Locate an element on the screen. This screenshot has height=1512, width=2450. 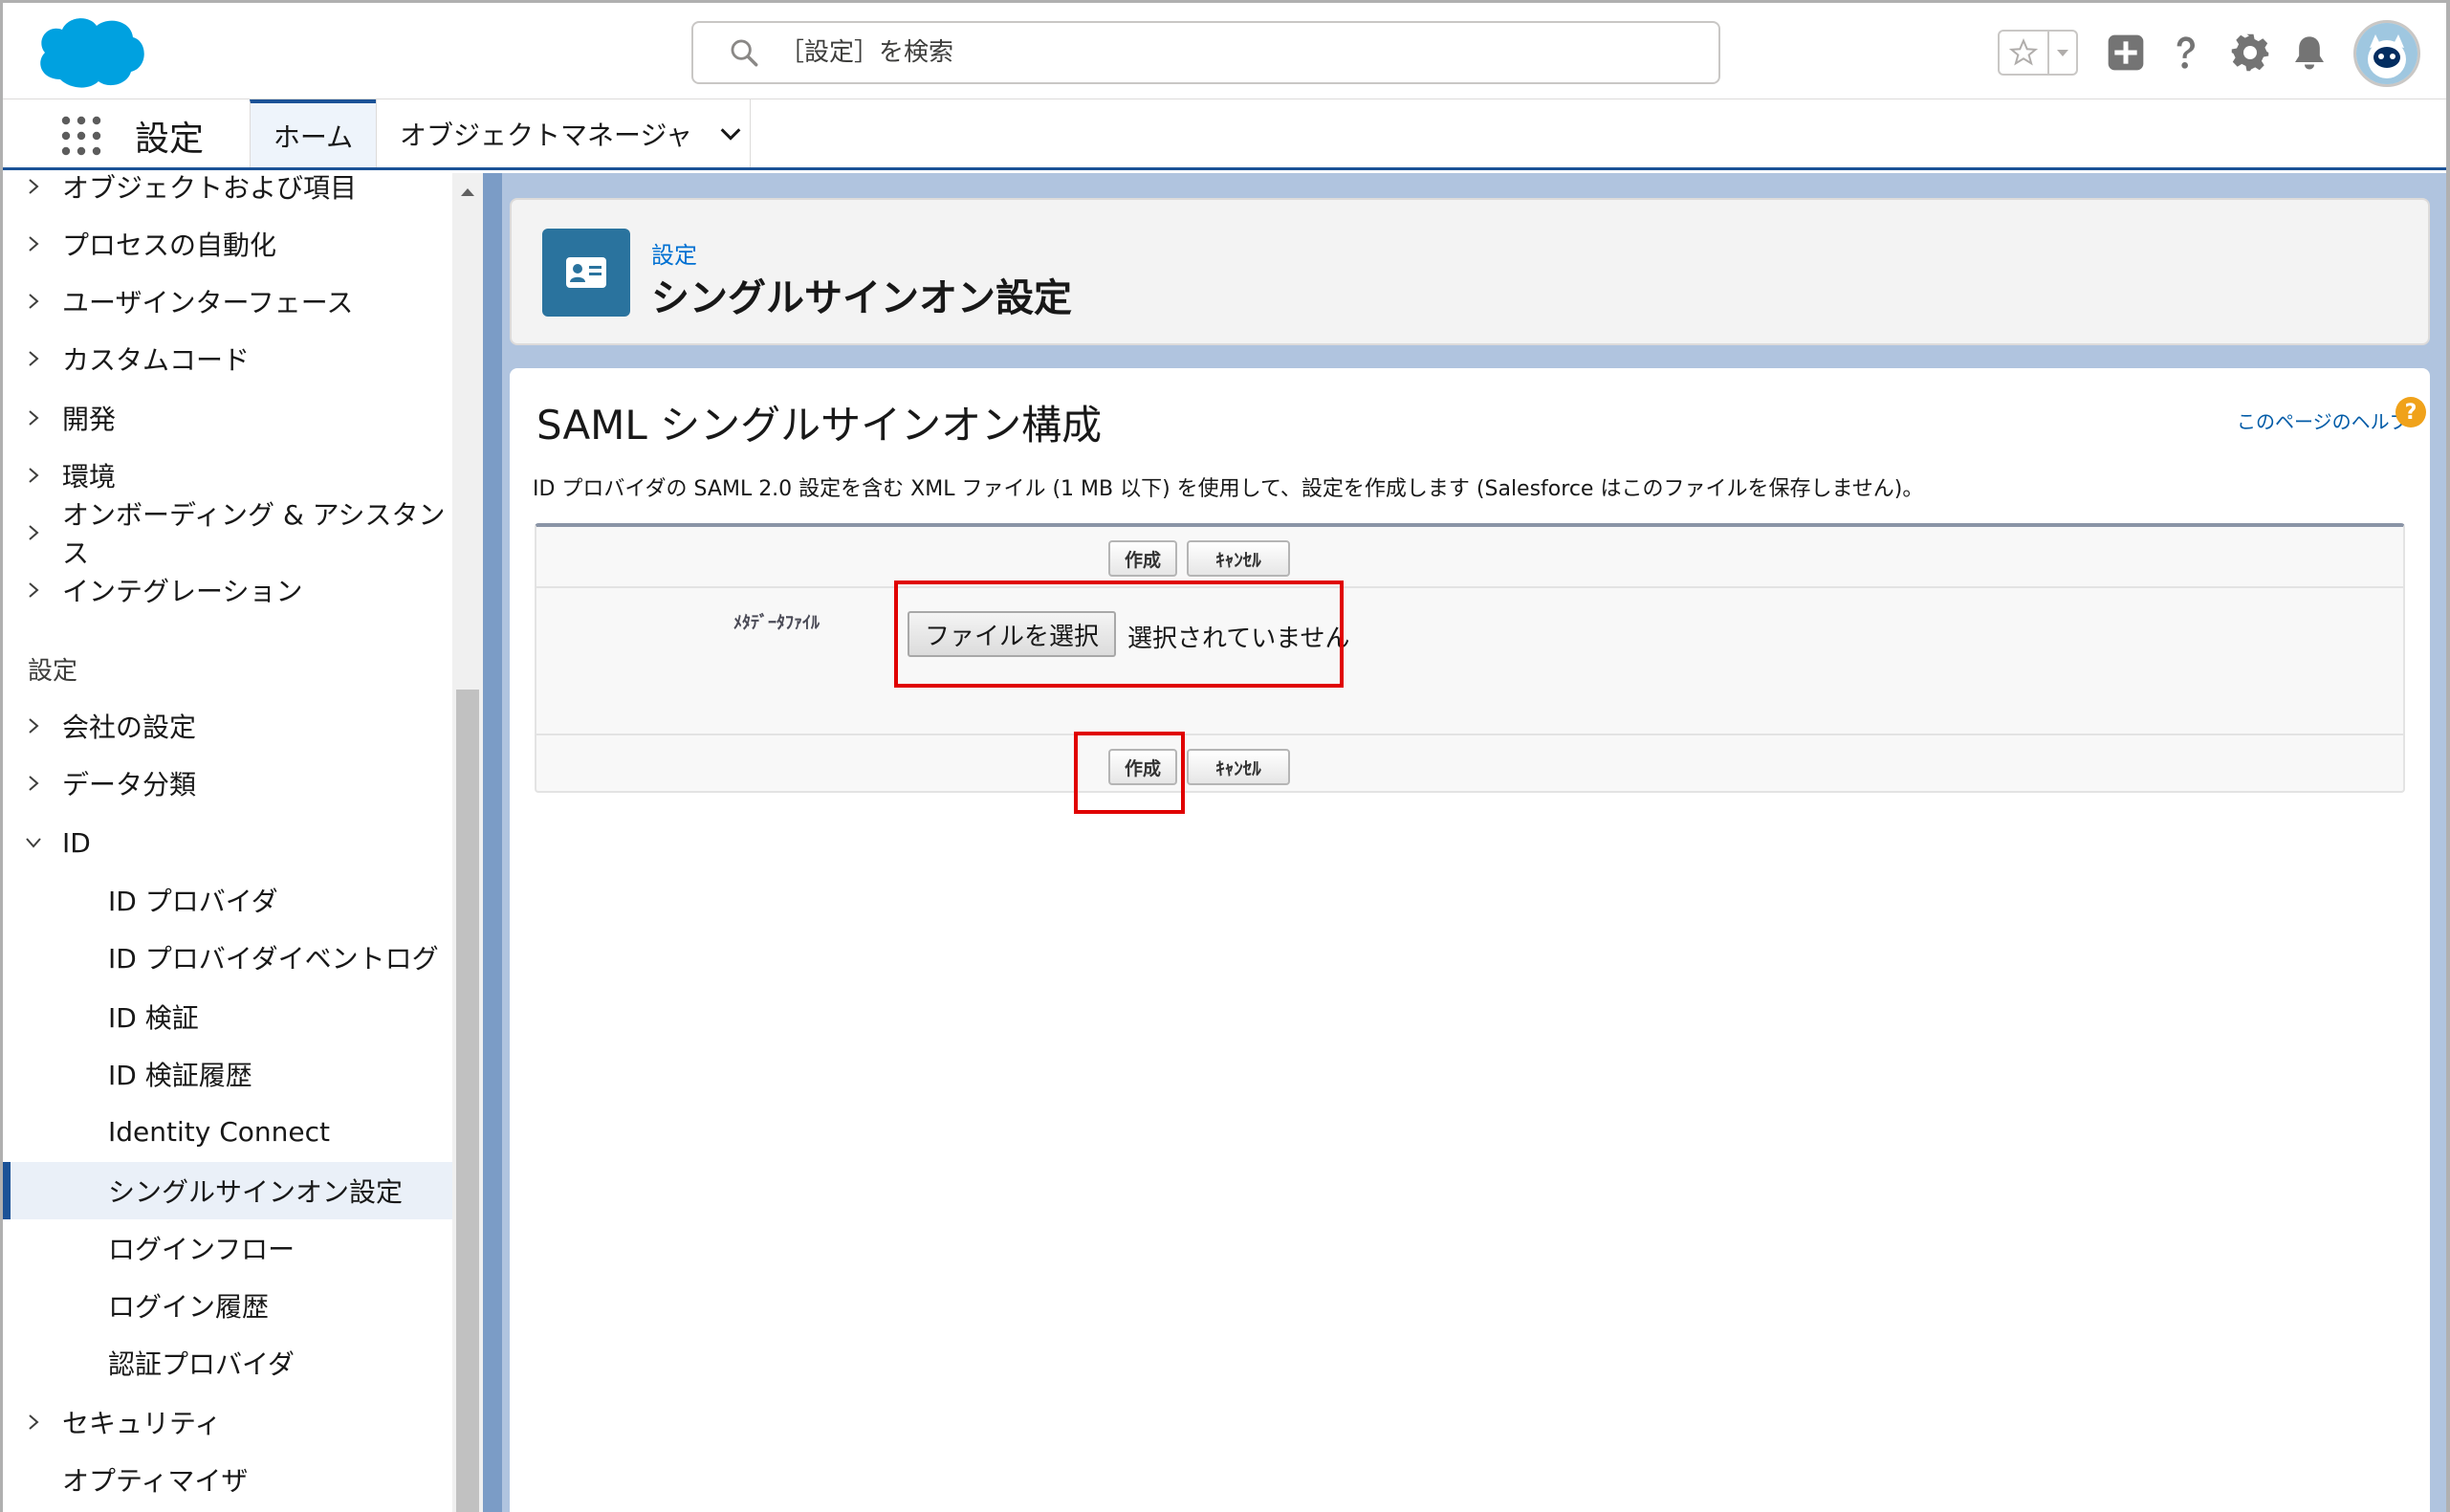
sidebar-item-label: カスタムコード is located at coordinates (156, 360).